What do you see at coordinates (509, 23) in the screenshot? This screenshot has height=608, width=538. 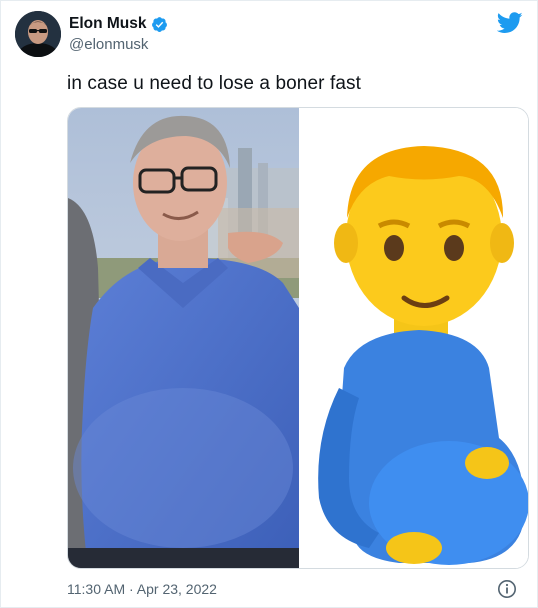 I see `twitter-bird-icon` at bounding box center [509, 23].